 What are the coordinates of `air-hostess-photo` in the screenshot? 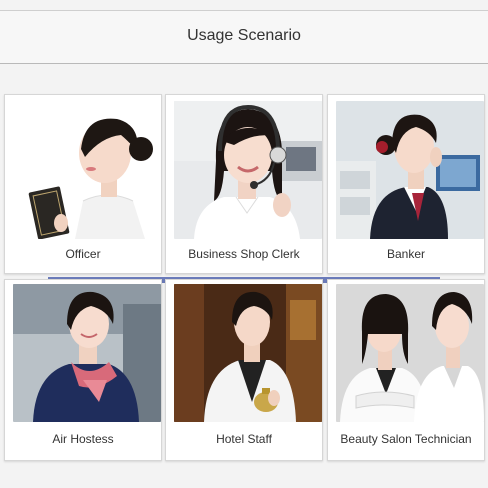 It's located at (87, 353).